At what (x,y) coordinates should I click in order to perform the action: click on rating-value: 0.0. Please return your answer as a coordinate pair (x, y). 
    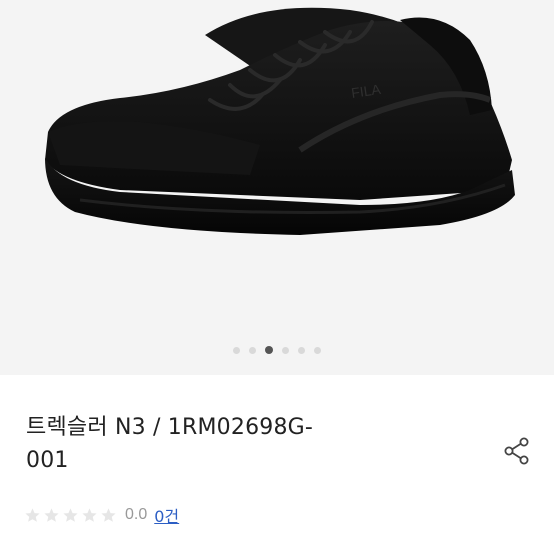
    Looking at the image, I should click on (136, 514).